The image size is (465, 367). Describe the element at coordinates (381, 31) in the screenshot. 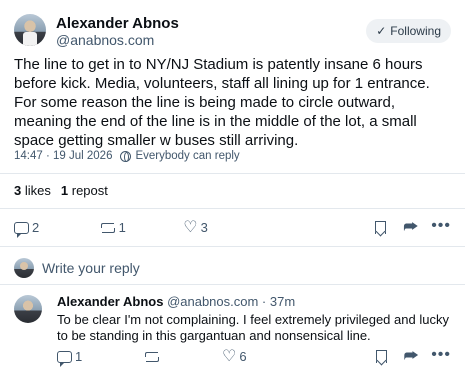

I see `check-icon: ✓` at that location.